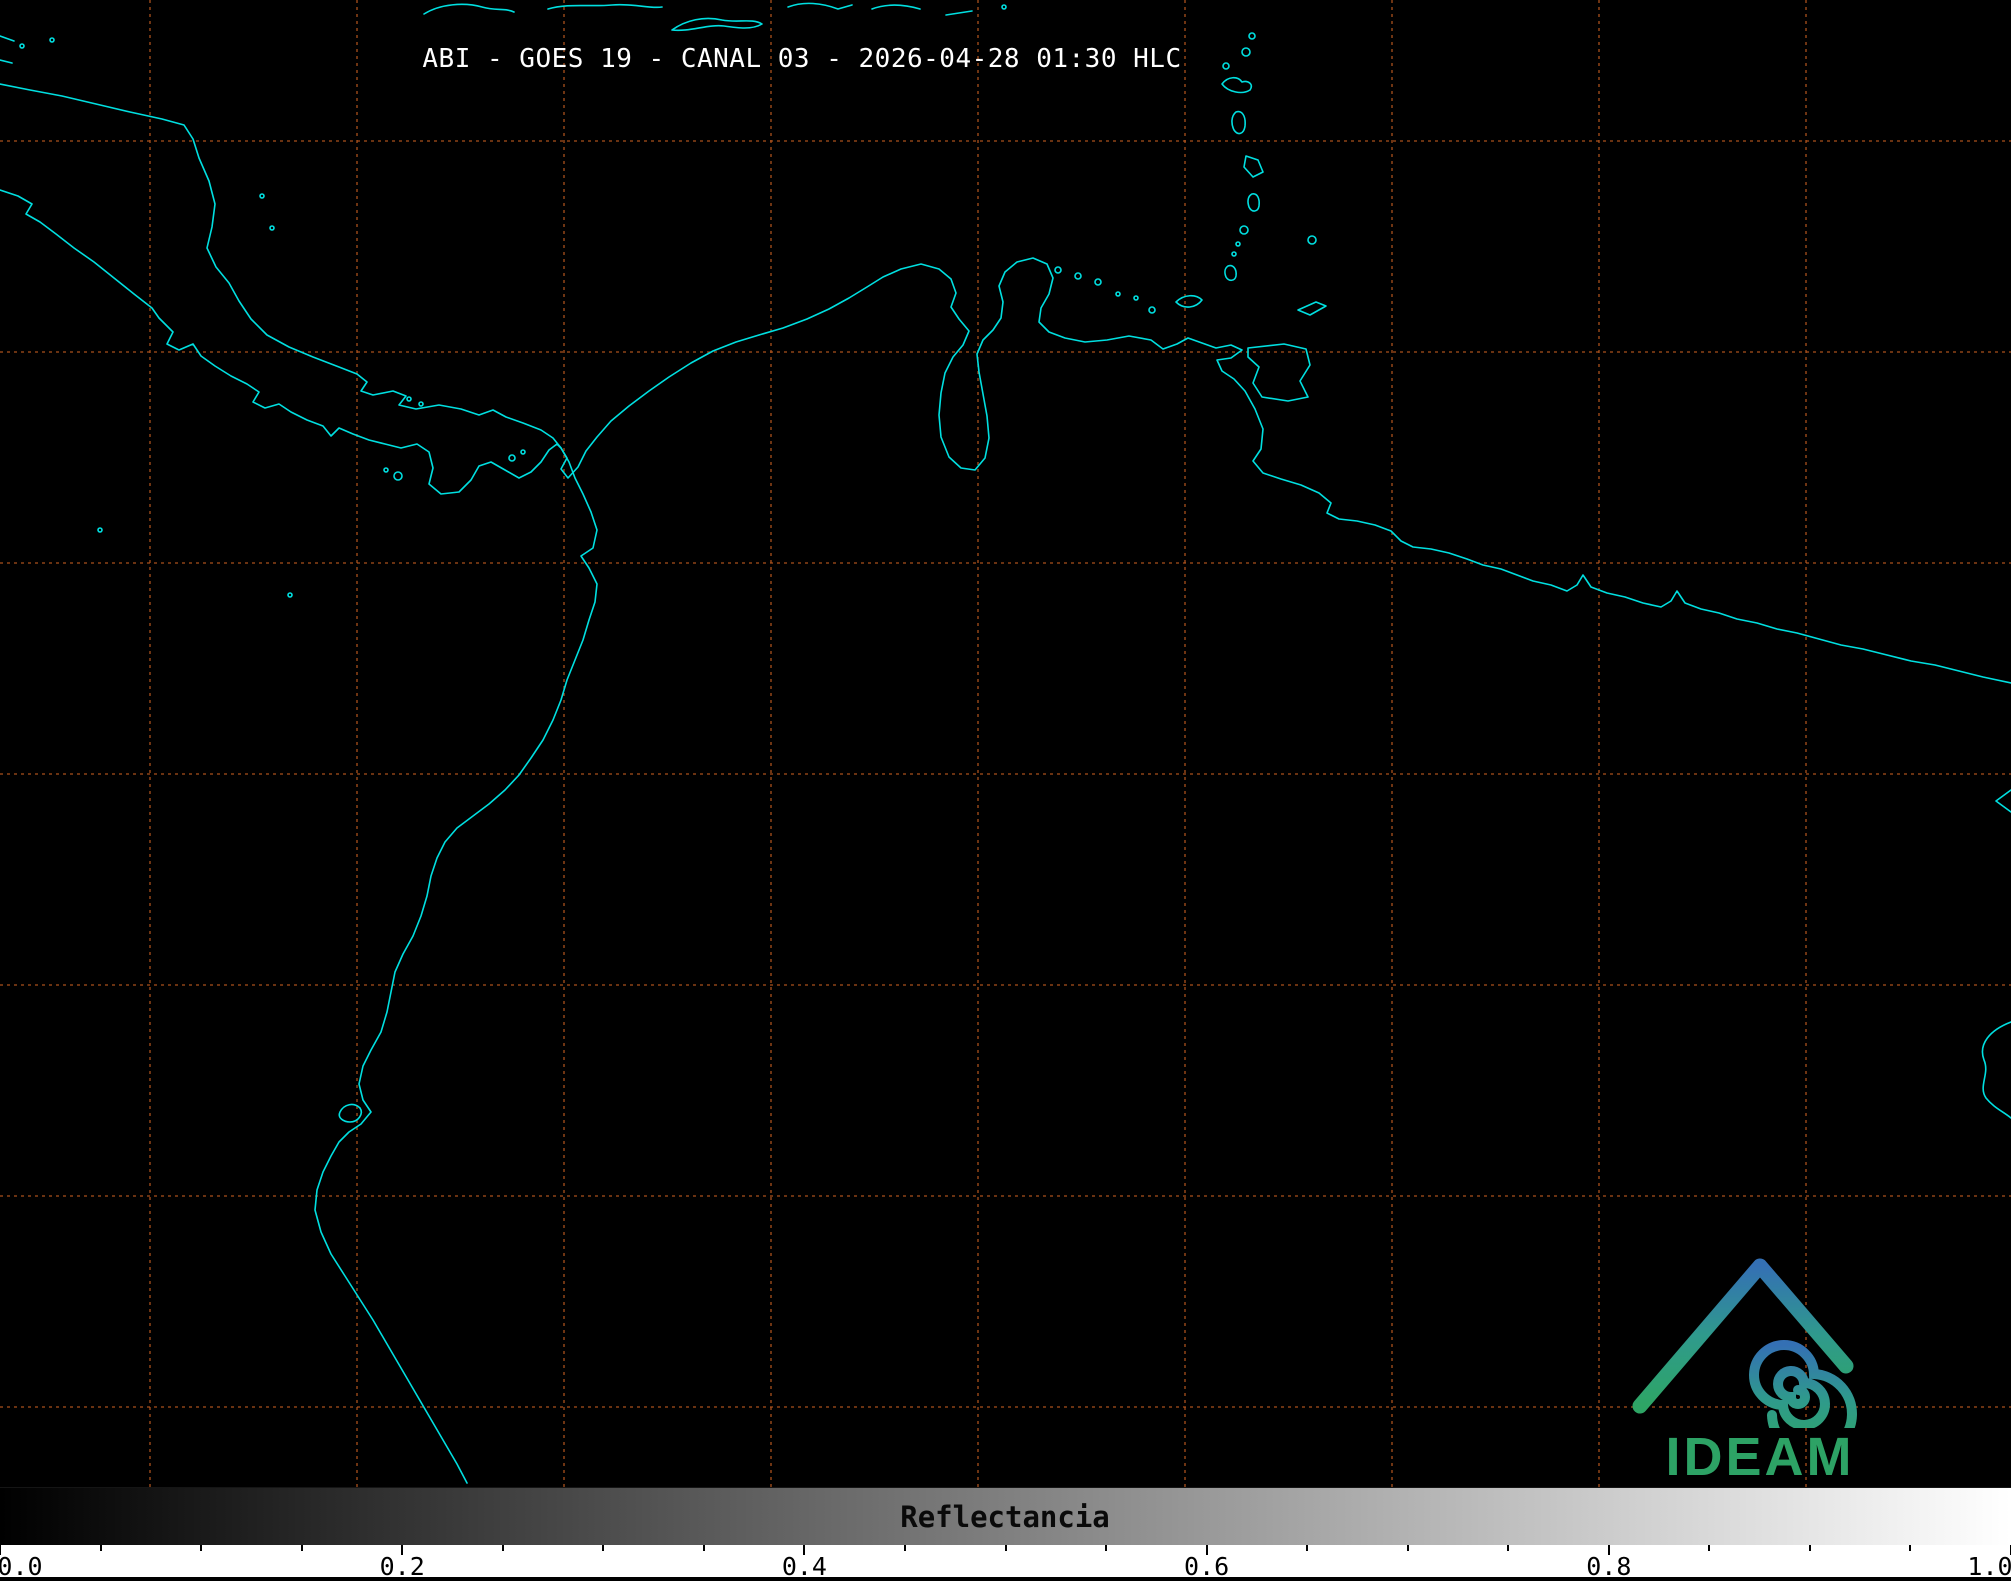 The image size is (2011, 1581). I want to click on colorbar: Reflectancia 0.0 0.2 0.4 0.6 0.8 1.0, so click(1005, 1534).